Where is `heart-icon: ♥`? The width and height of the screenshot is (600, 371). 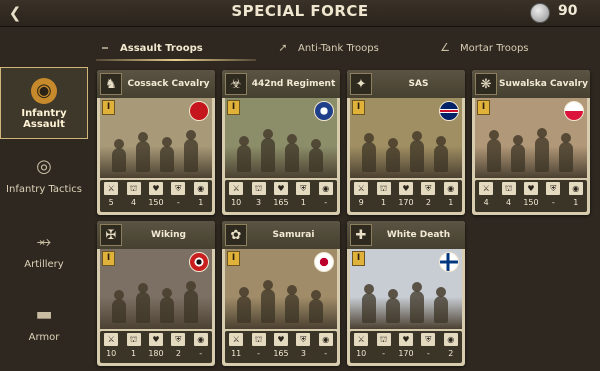 heart-icon: ♥ is located at coordinates (155, 188).